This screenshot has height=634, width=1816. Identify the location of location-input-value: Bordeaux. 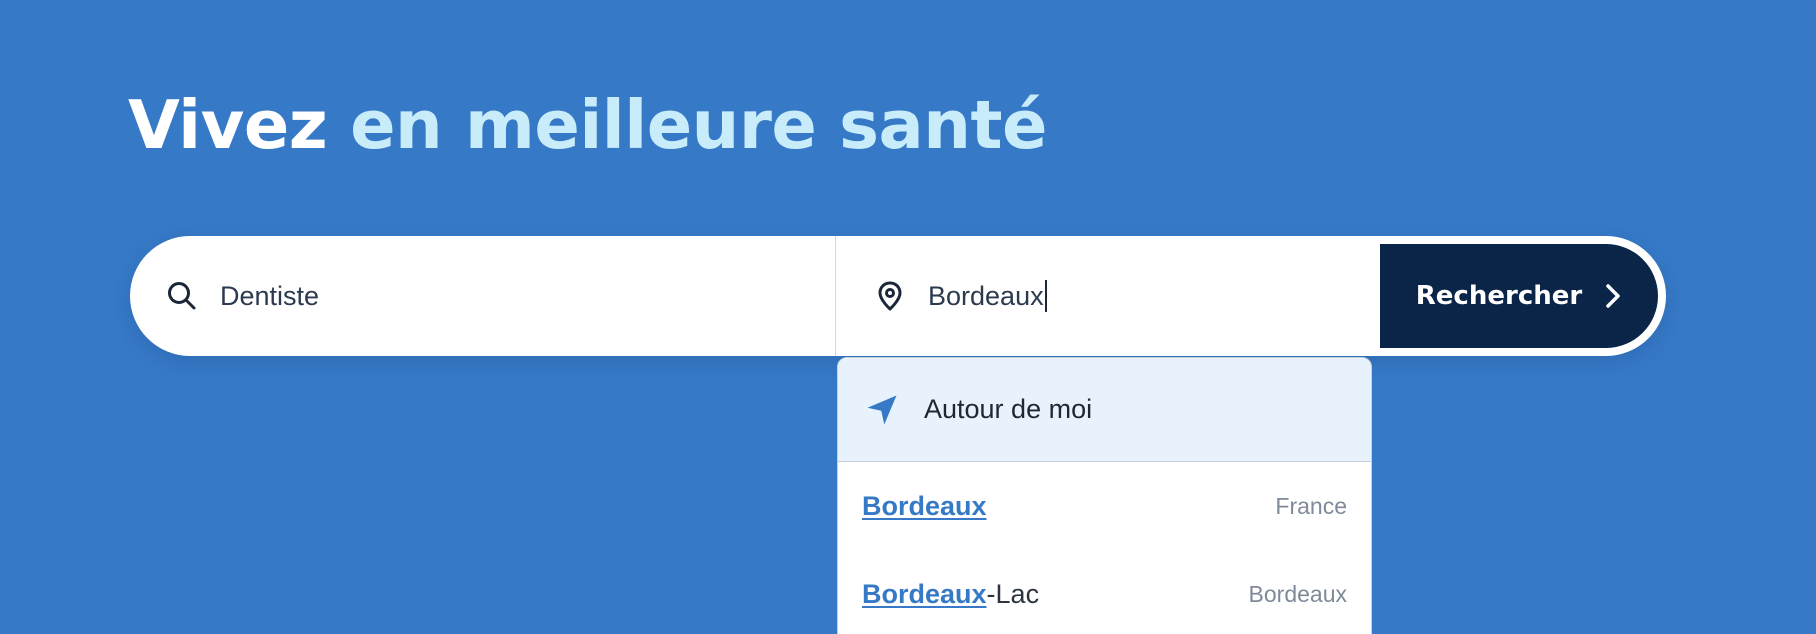
(986, 295).